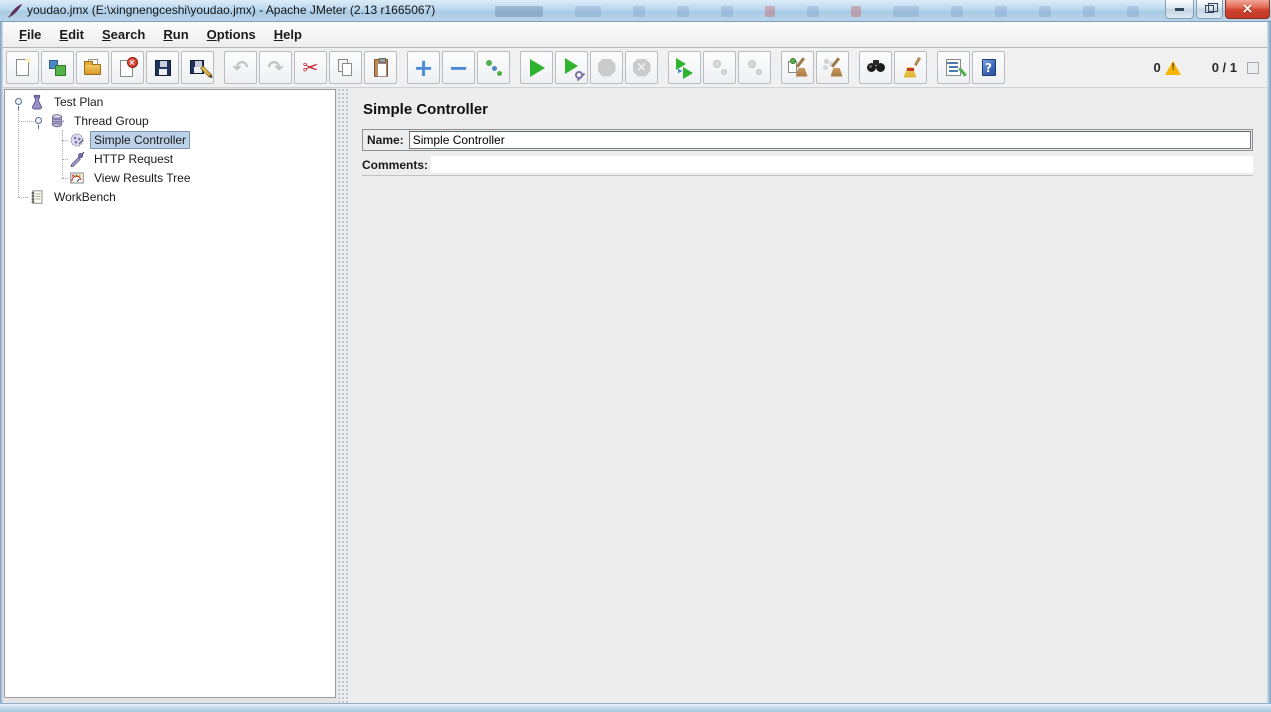 This screenshot has width=1271, height=712. What do you see at coordinates (77, 178) in the screenshot?
I see `view-results-tree-icon` at bounding box center [77, 178].